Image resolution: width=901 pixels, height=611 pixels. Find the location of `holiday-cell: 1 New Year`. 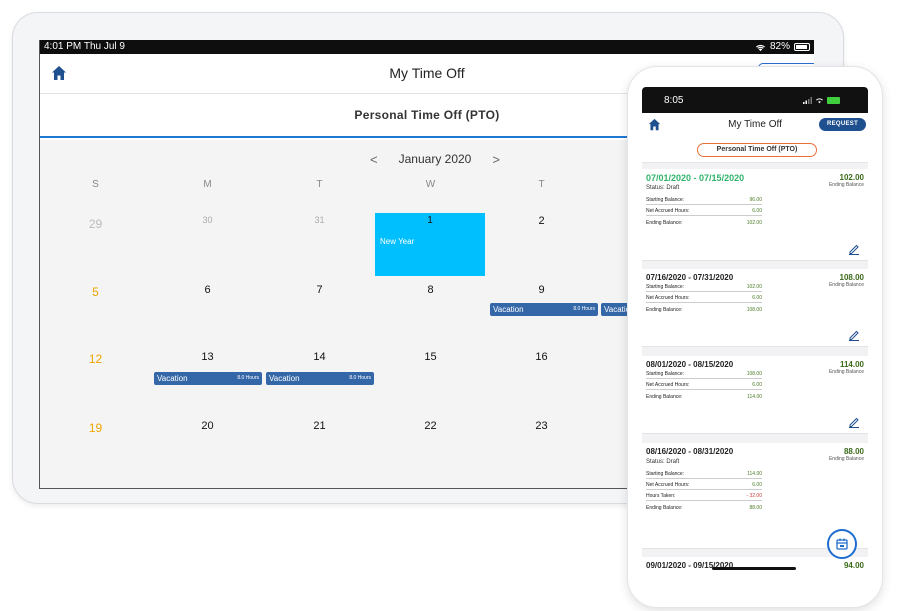

holiday-cell: 1 New Year is located at coordinates (430, 244).